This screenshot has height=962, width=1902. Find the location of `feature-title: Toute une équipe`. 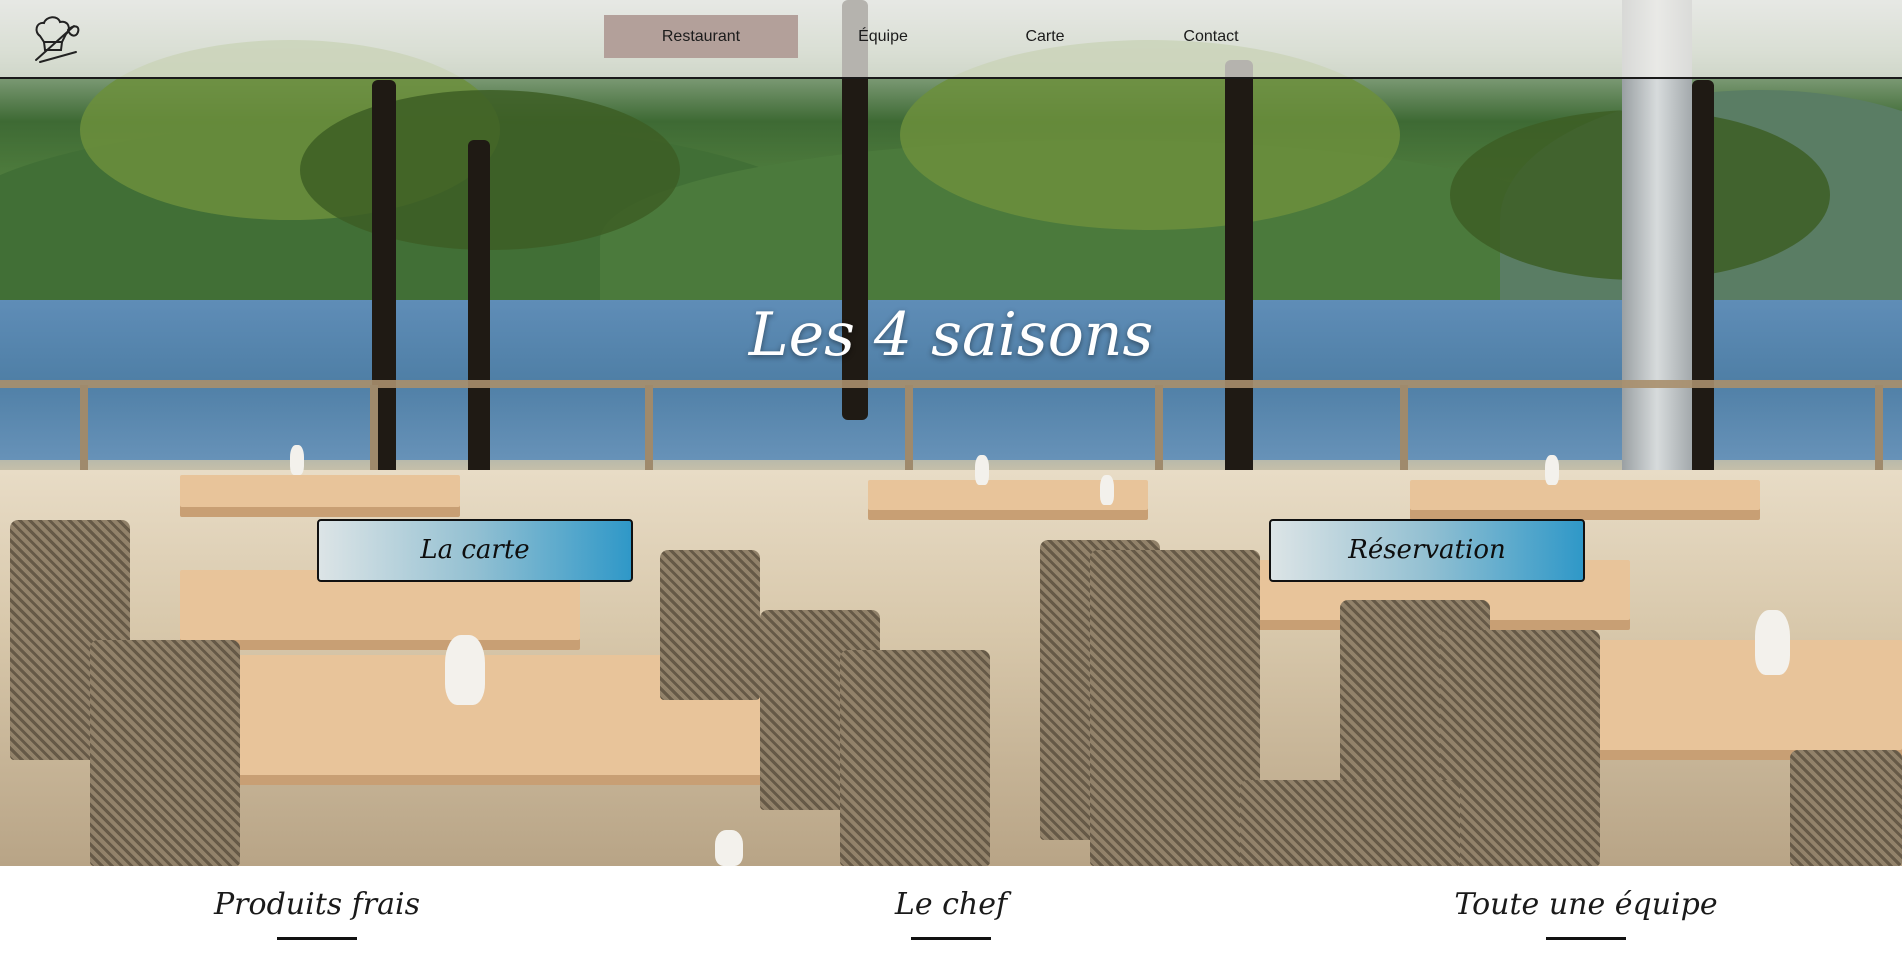

feature-title: Toute une équipe is located at coordinates (1586, 904).